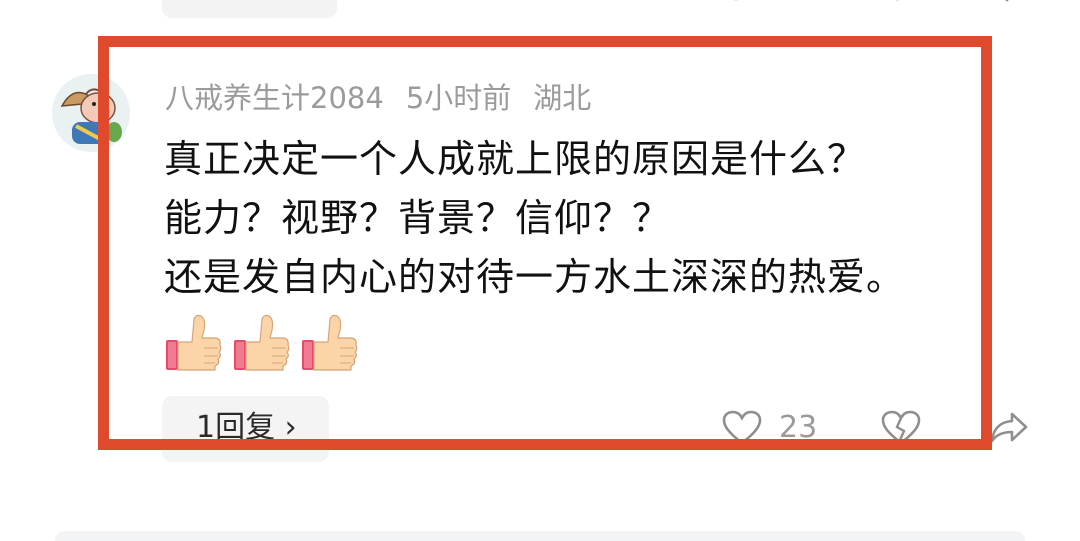 This screenshot has height=541, width=1080. Describe the element at coordinates (418, 218) in the screenshot. I see `comment-line: 能力？视野？背景？信仰？？` at that location.